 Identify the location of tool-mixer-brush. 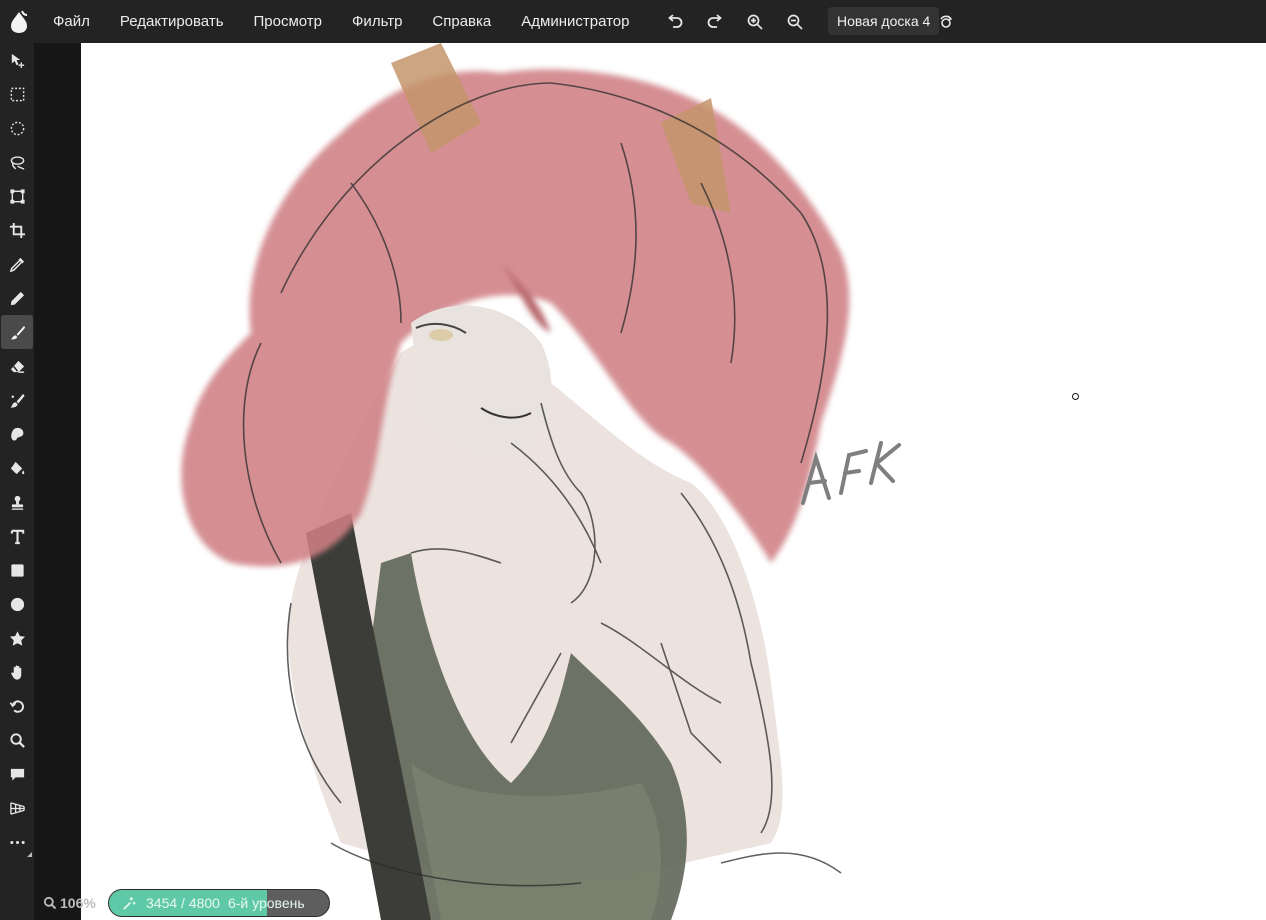
(17, 400).